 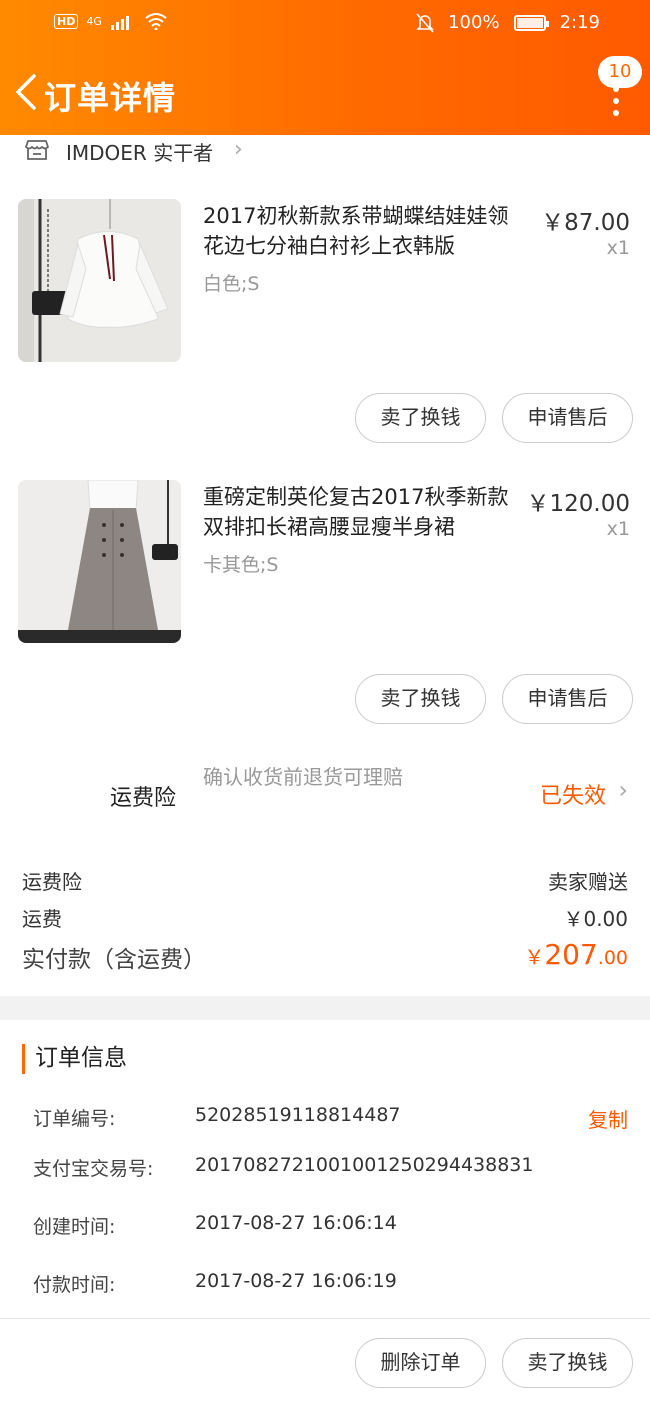 What do you see at coordinates (74, 1059) in the screenshot?
I see `order-info-title: 订单信息` at bounding box center [74, 1059].